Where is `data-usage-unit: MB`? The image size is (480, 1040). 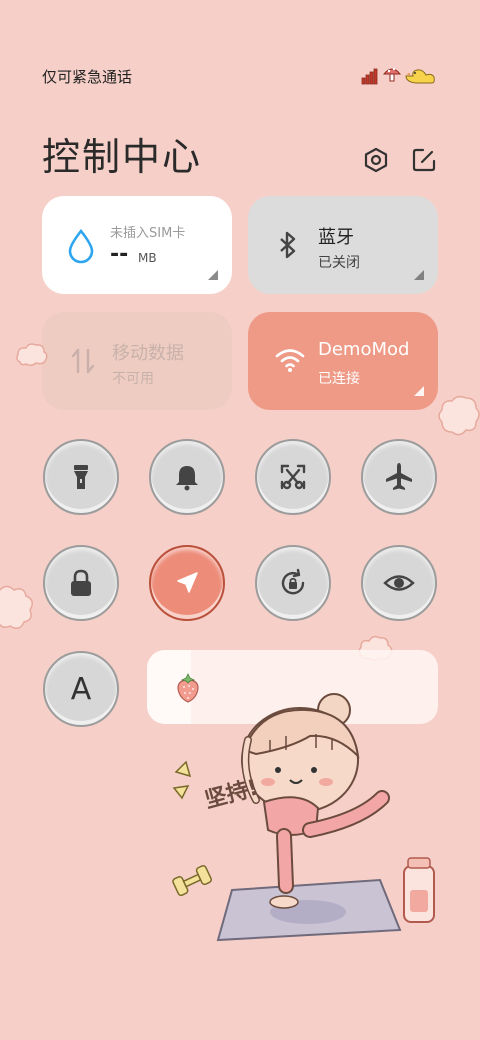
data-usage-unit: MB is located at coordinates (147, 258).